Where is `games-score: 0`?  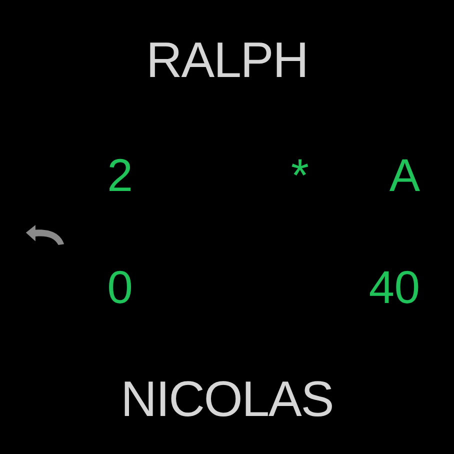 games-score: 0 is located at coordinates (120, 287).